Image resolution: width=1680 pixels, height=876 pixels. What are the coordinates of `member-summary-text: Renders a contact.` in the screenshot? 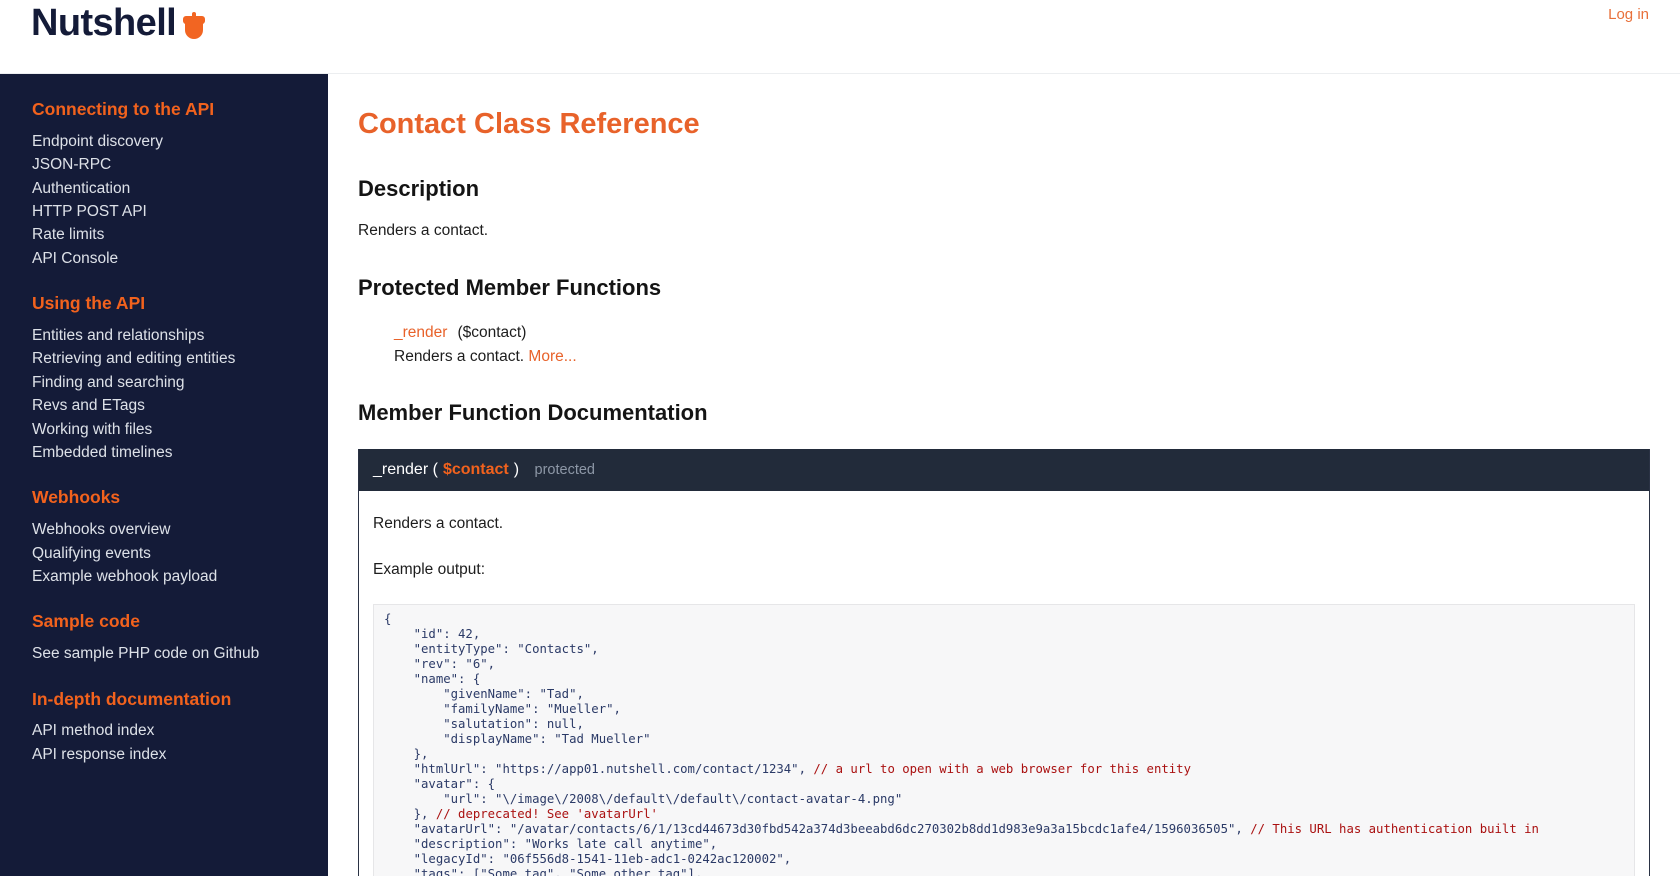 It's located at (459, 356).